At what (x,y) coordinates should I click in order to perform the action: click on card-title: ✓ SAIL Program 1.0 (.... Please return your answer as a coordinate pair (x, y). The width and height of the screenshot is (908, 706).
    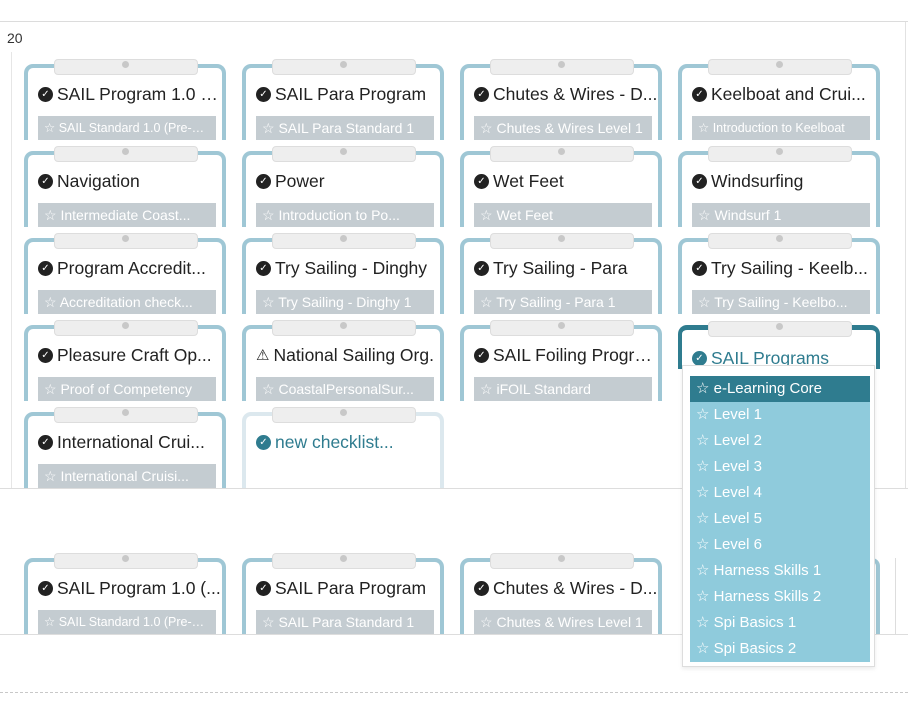
    Looking at the image, I should click on (130, 588).